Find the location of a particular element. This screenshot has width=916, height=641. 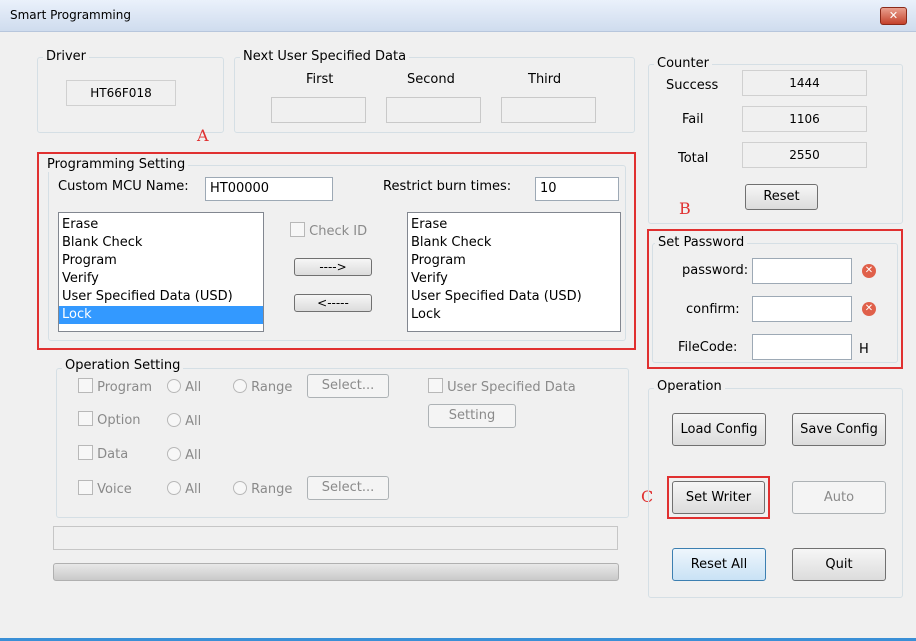

usd-legend: Next User Specified Data is located at coordinates (325, 56).